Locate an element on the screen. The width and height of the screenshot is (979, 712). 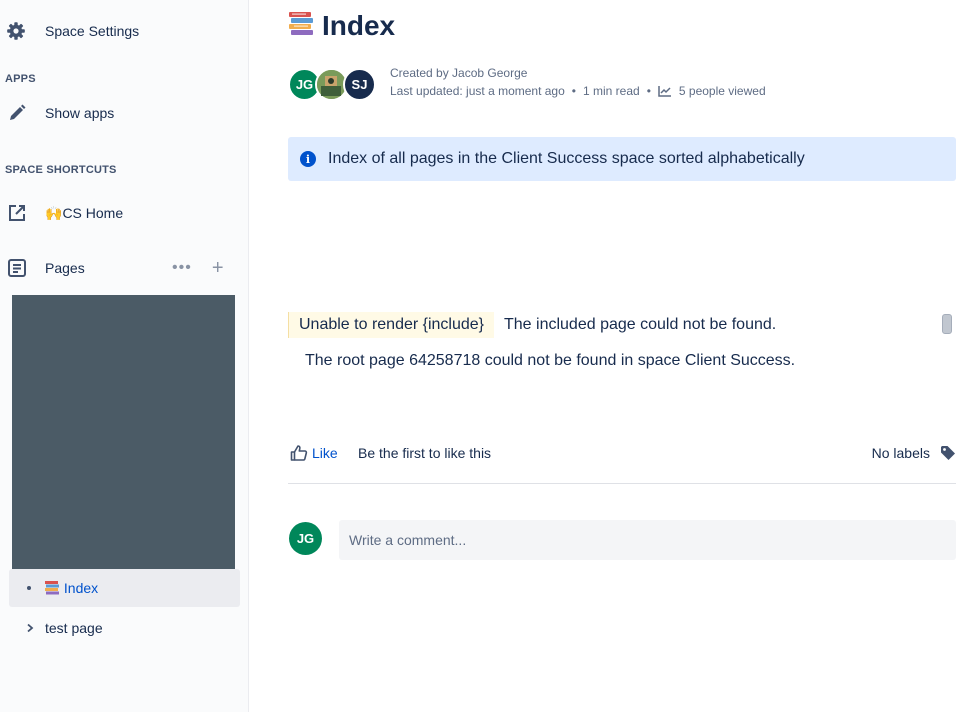
sidebar-item-show-apps: Show apps is located at coordinates (124, 113).